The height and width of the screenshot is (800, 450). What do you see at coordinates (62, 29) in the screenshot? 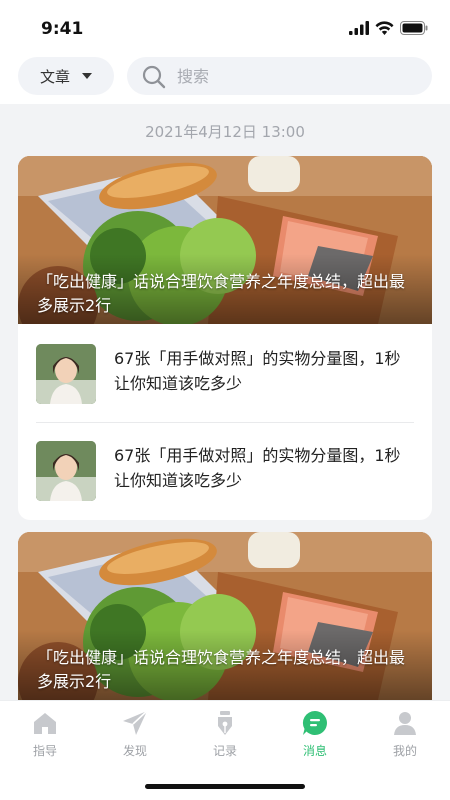
I see `status-time: 9:41` at bounding box center [62, 29].